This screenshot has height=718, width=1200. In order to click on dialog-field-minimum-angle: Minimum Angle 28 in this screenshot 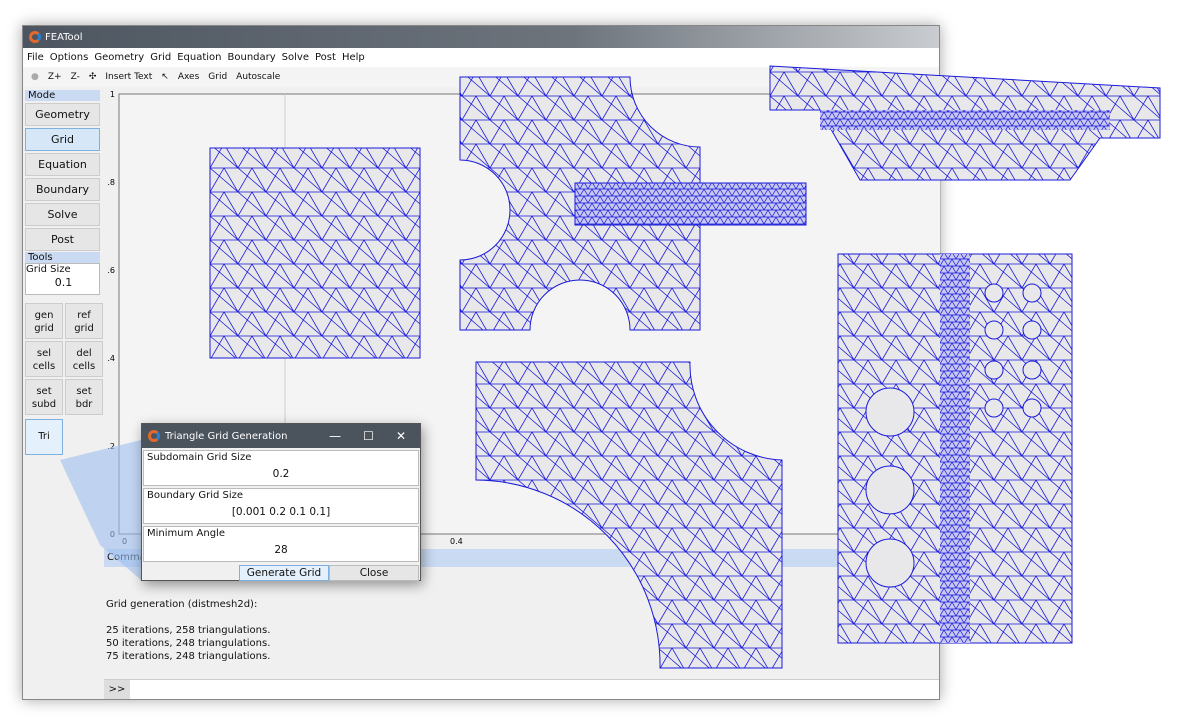, I will do `click(281, 544)`.